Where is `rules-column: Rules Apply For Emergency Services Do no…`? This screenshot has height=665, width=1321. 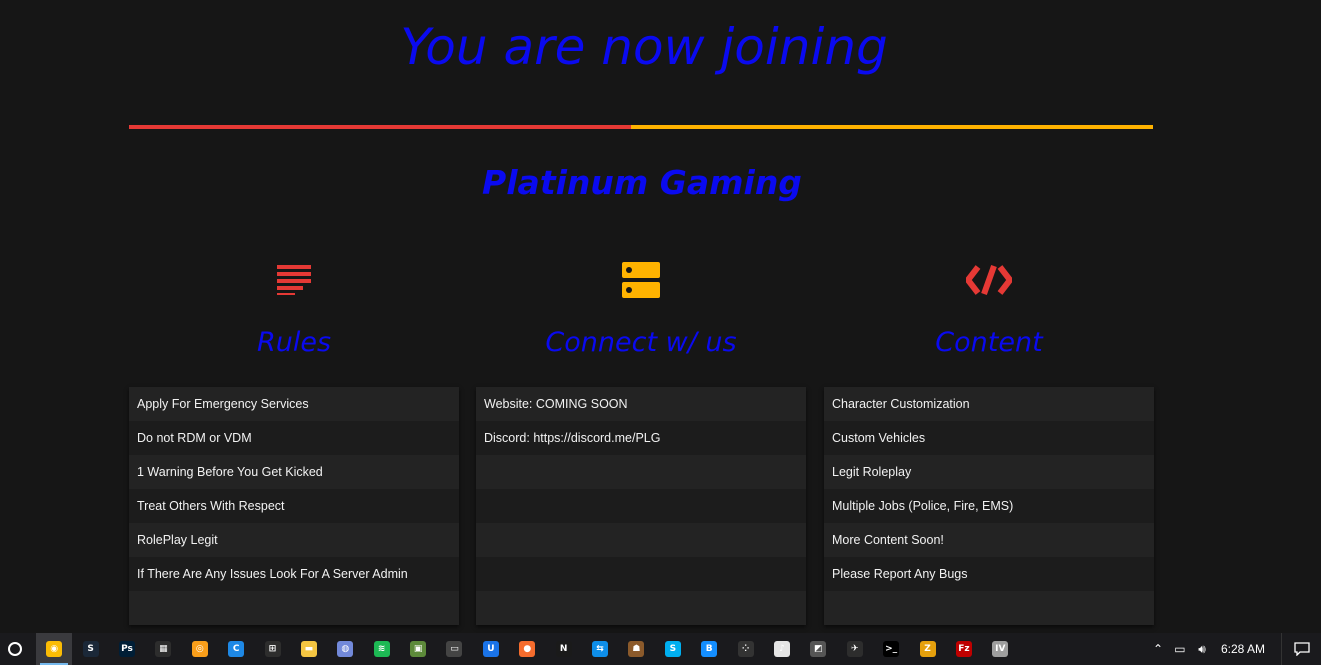 rules-column: Rules Apply For Emergency Services Do no… is located at coordinates (294, 437).